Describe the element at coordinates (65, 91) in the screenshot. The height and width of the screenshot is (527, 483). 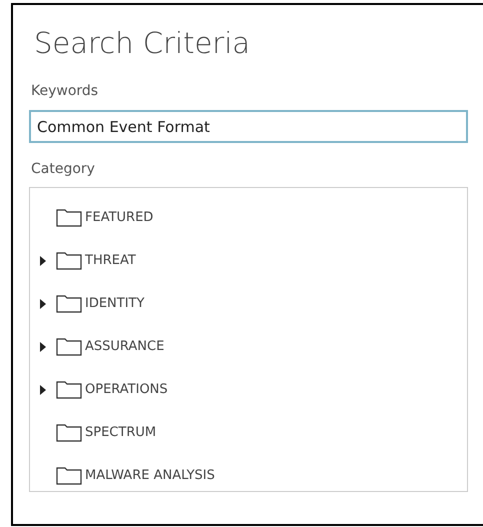
I see `field-label: Keywords` at that location.